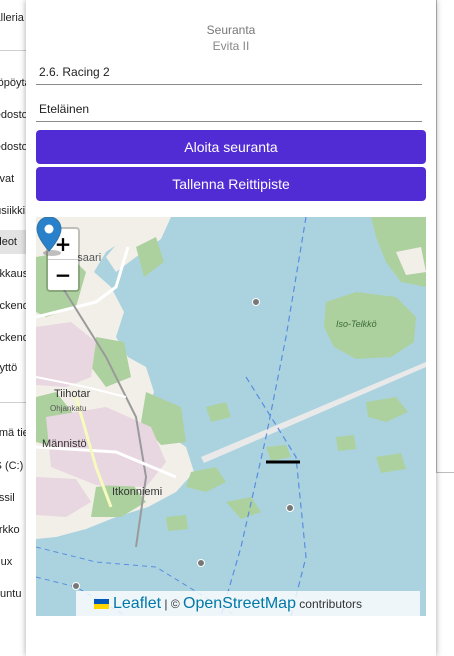  Describe the element at coordinates (231, 147) in the screenshot. I see `start-tracking-button: Aloita seuranta` at that location.